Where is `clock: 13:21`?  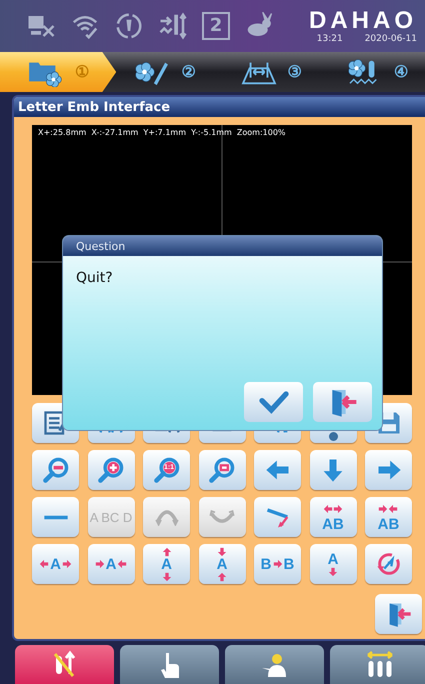
clock: 13:21 is located at coordinates (329, 39).